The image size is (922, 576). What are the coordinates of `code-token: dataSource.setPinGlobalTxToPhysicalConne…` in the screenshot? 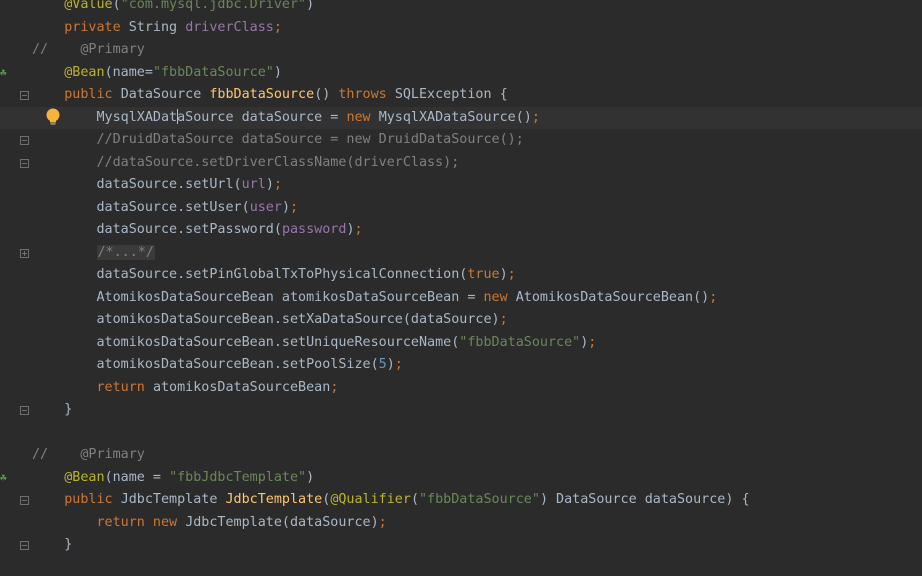 It's located at (282, 274).